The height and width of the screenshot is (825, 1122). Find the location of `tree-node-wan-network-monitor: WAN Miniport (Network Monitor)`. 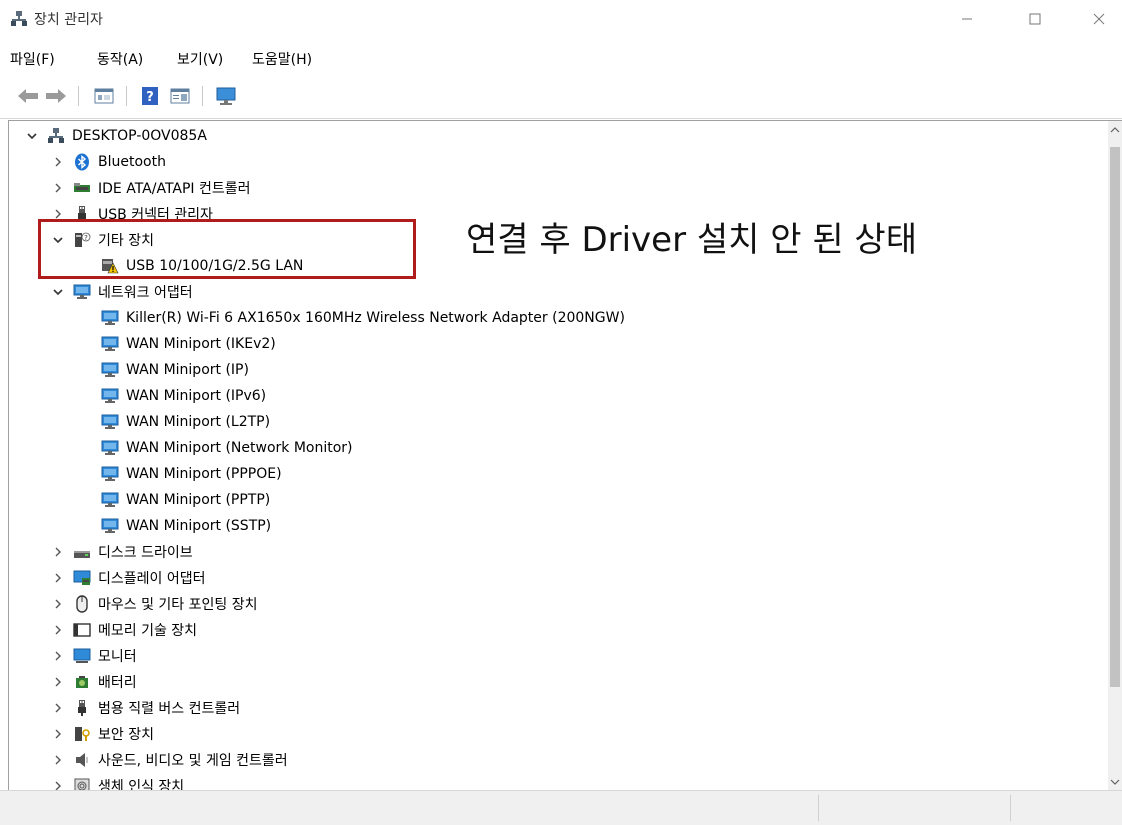

tree-node-wan-network-monitor: WAN Miniport (Network Monitor) is located at coordinates (227, 448).